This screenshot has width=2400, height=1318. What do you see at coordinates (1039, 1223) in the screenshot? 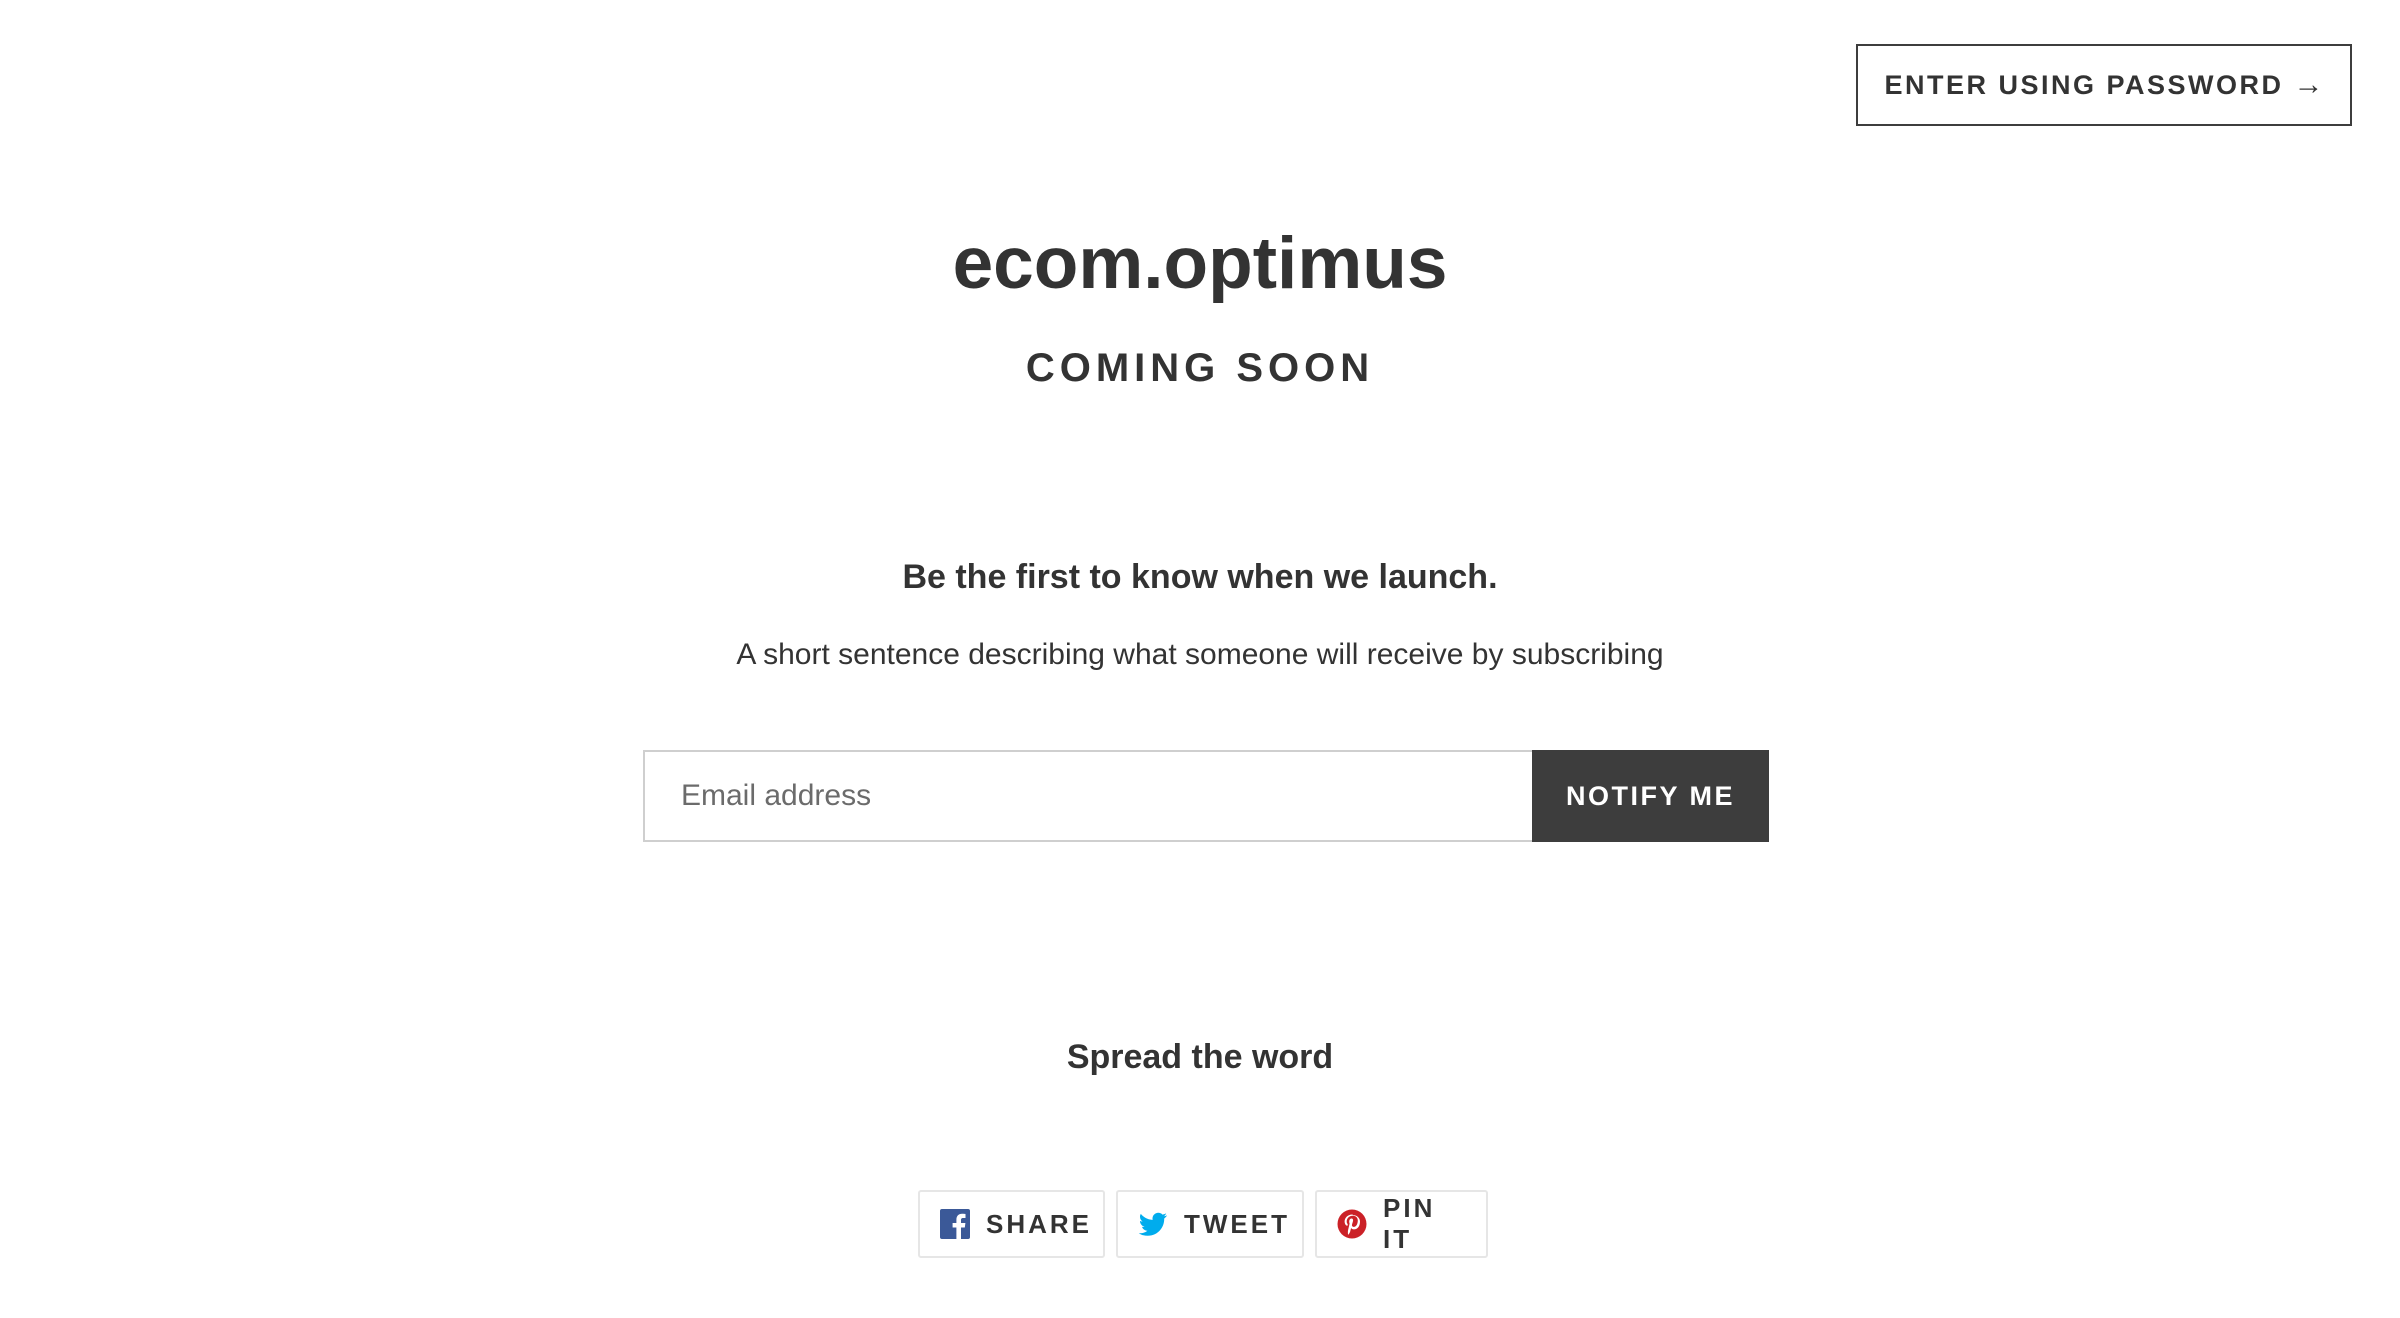
I see `facebook-share-label: SHARE` at bounding box center [1039, 1223].